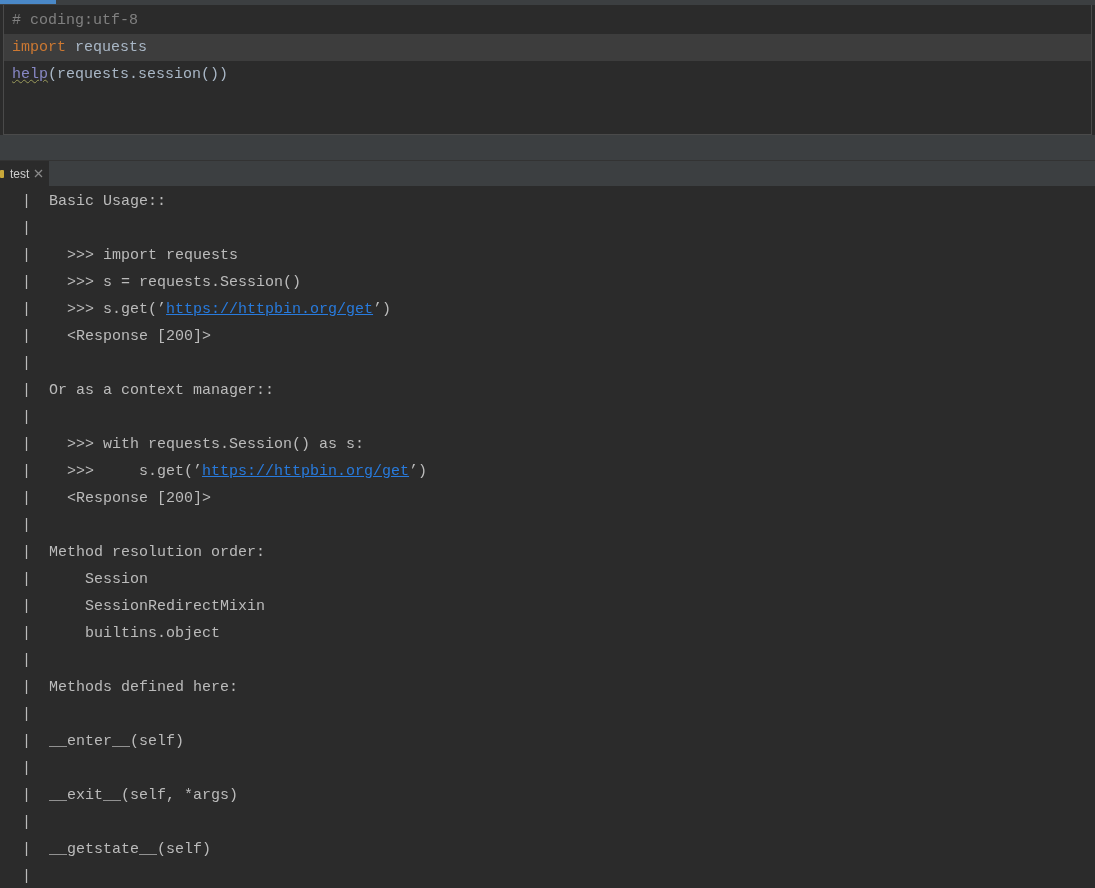  What do you see at coordinates (85, 579) in the screenshot?
I see `output-text: | Session` at bounding box center [85, 579].